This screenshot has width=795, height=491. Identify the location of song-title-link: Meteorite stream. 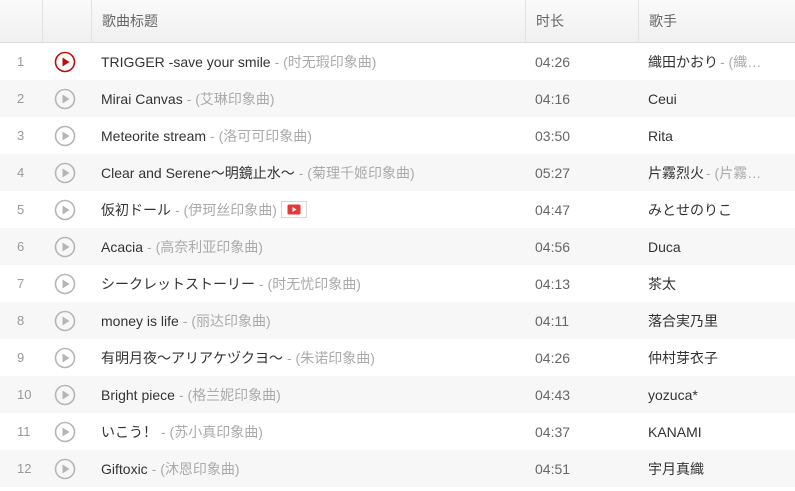
(153, 136).